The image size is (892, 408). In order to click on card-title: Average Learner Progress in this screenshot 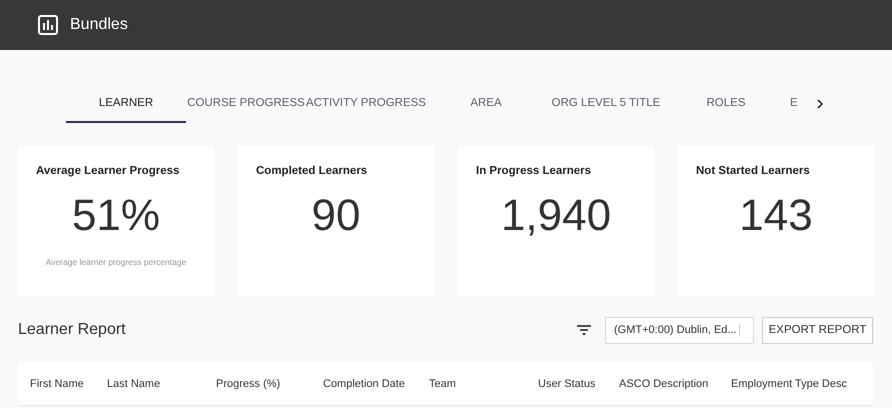, I will do `click(108, 171)`.